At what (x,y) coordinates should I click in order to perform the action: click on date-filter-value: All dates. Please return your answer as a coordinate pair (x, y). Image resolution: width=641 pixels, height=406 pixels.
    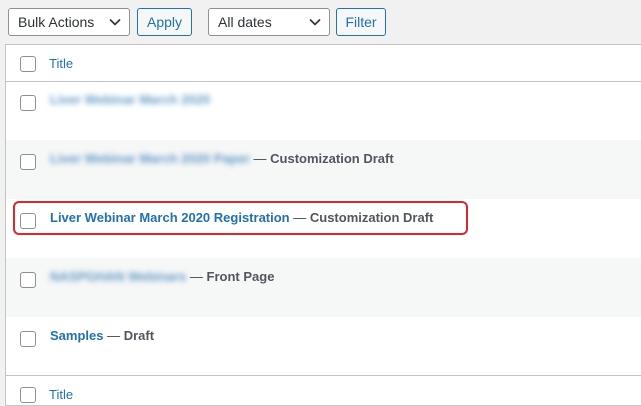
    Looking at the image, I should click on (245, 22).